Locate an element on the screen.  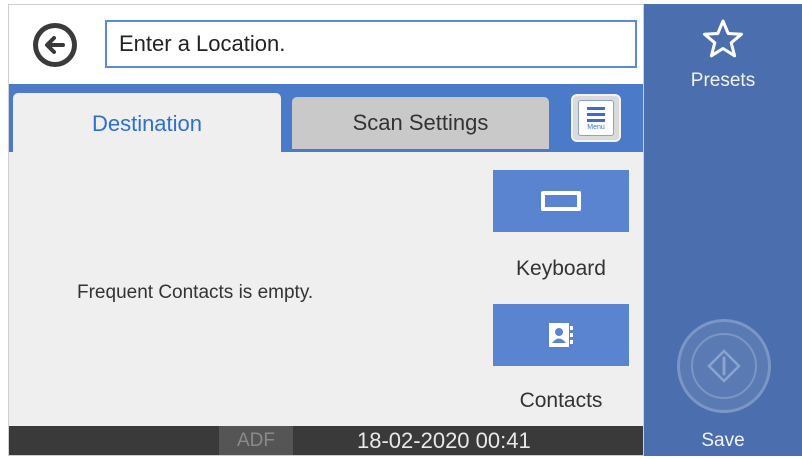
keyboard-label: Keyboard is located at coordinates (561, 268).